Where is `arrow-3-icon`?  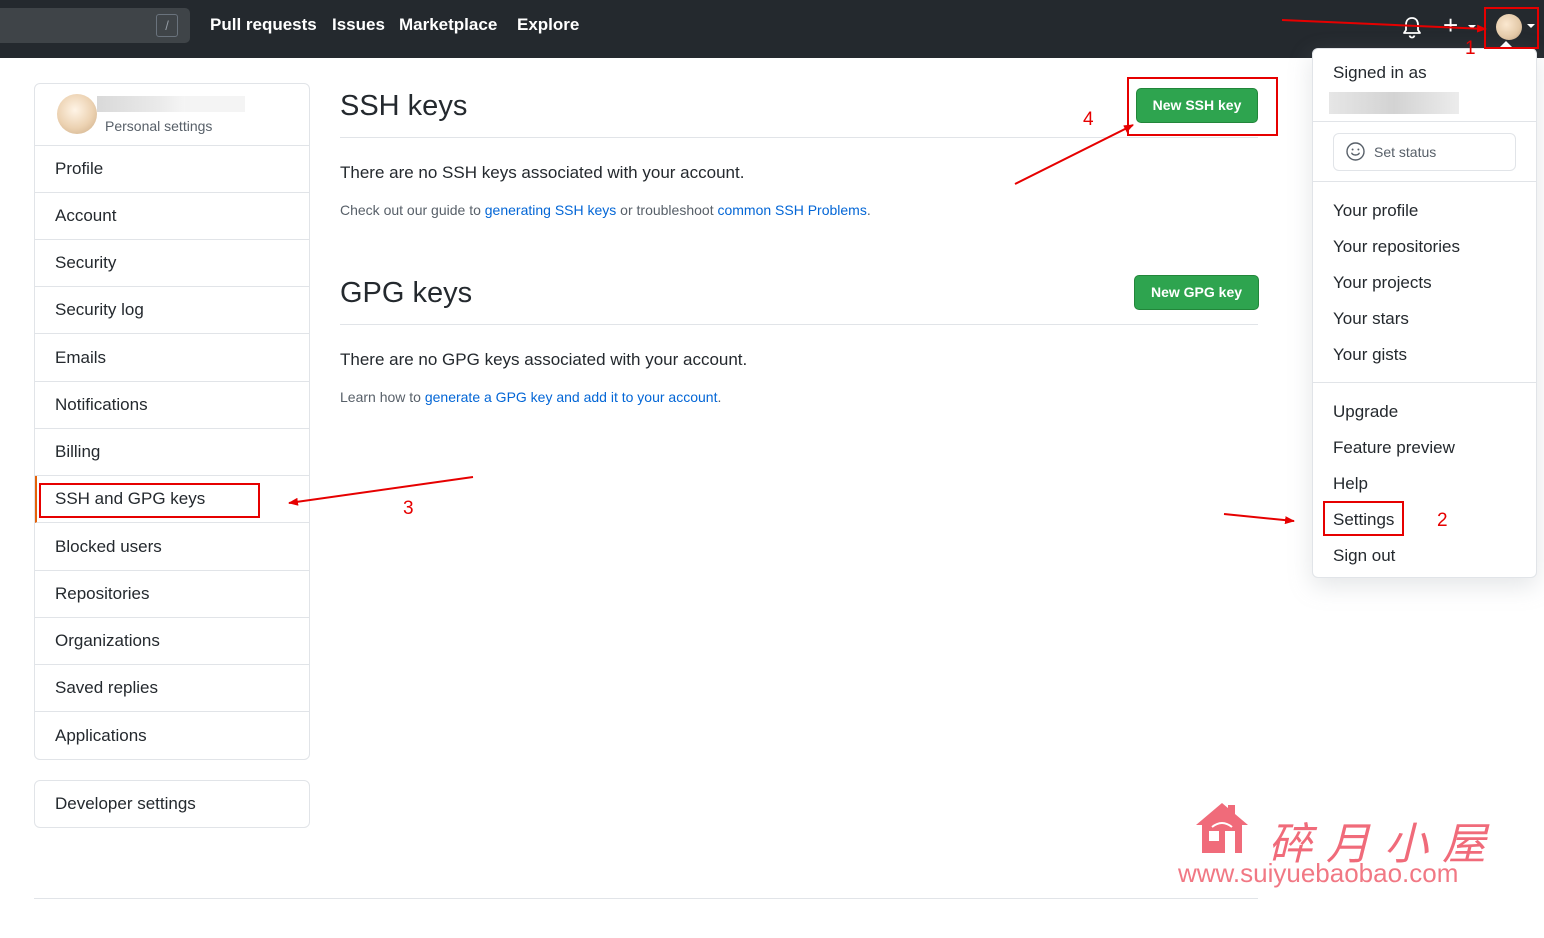 arrow-3-icon is located at coordinates (381, 491).